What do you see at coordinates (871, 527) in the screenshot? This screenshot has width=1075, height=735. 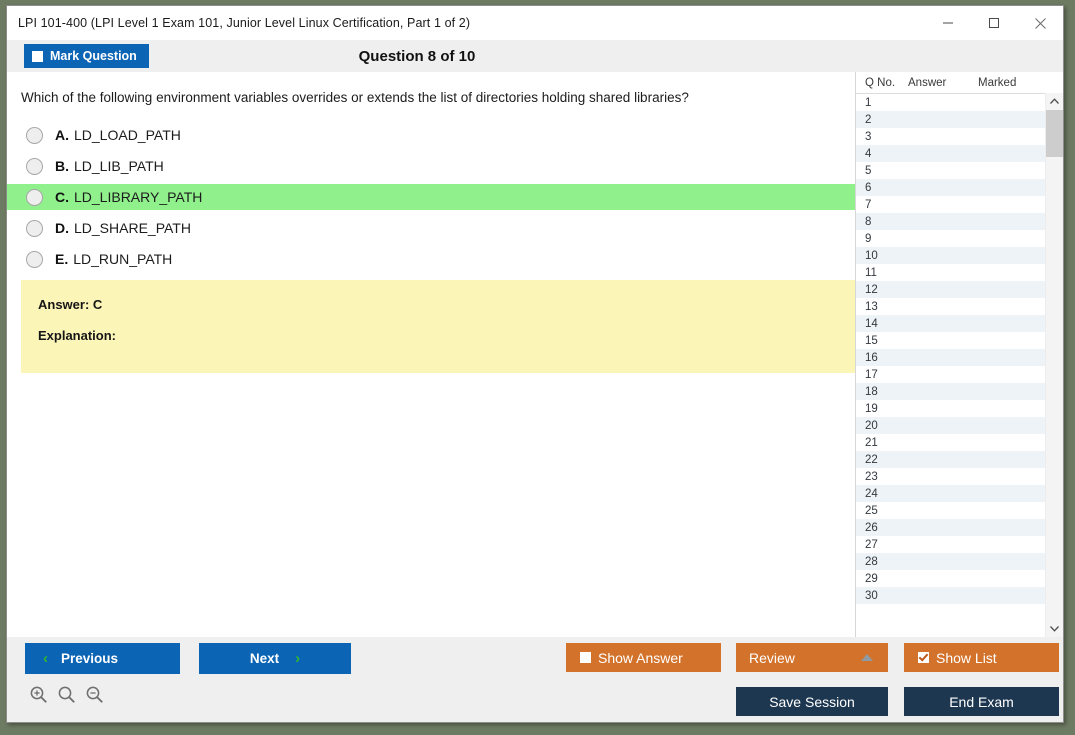 I see `row-question-number: 26` at bounding box center [871, 527].